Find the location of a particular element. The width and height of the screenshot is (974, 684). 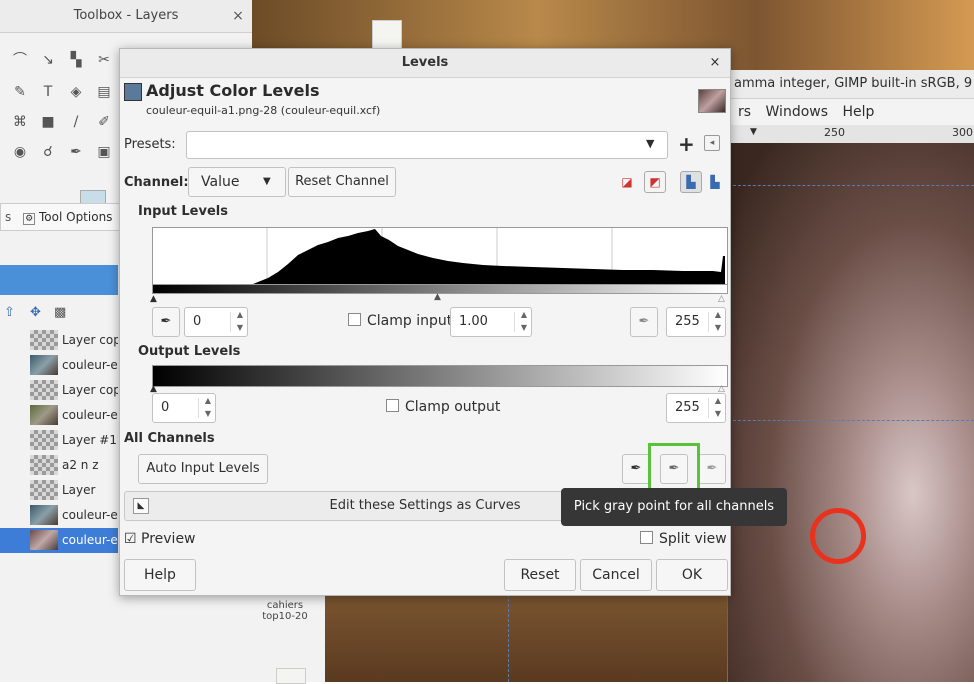

output-high-spinner: 255 ▲ ▼ is located at coordinates (696, 408).